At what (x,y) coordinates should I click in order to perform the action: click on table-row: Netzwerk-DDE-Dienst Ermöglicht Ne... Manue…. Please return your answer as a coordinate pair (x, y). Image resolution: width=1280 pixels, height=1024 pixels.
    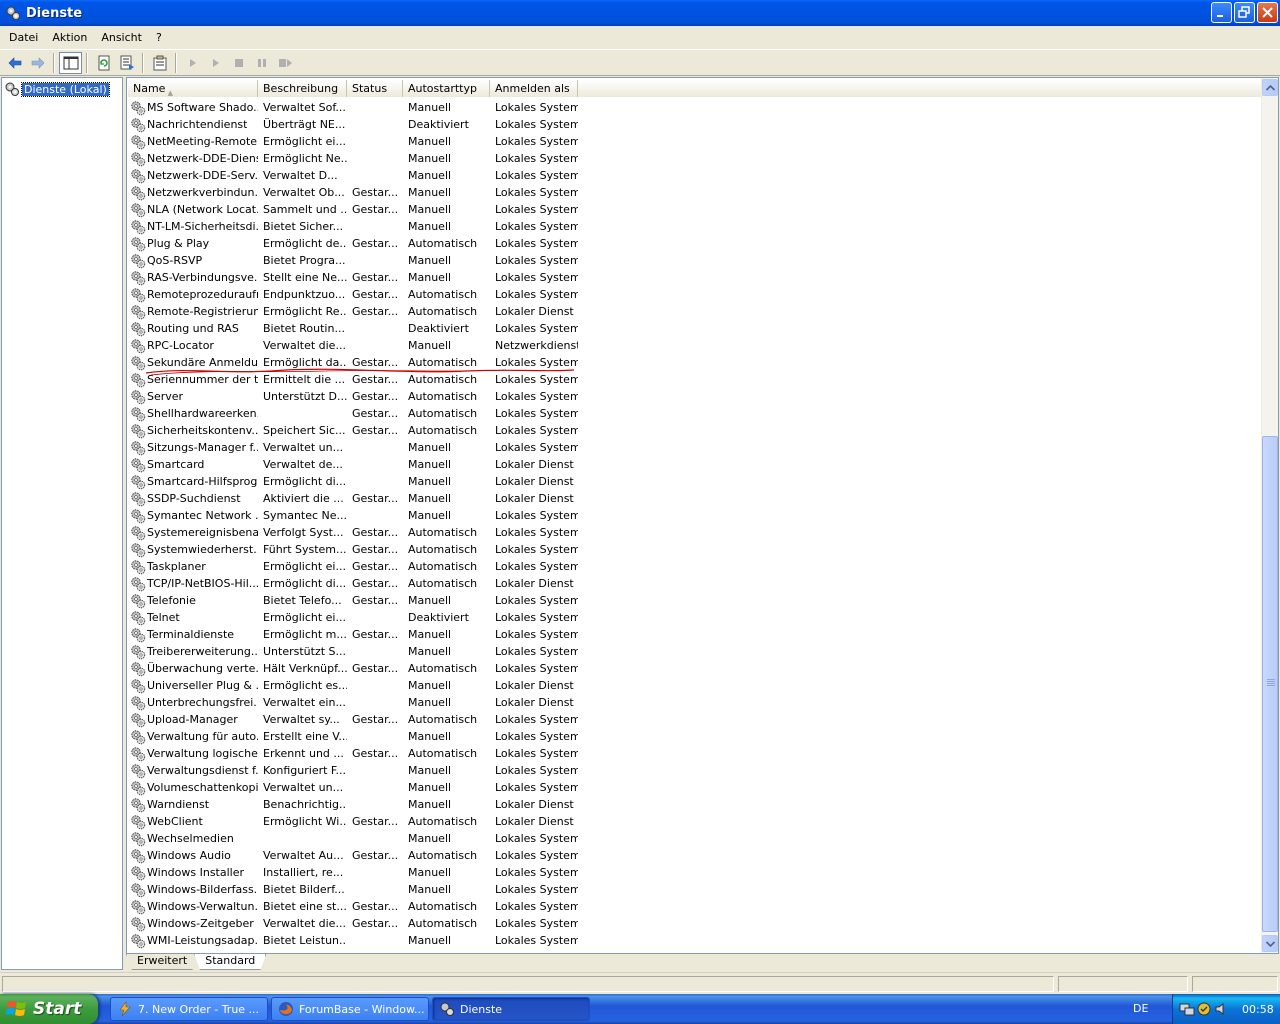
    Looking at the image, I should click on (695, 158).